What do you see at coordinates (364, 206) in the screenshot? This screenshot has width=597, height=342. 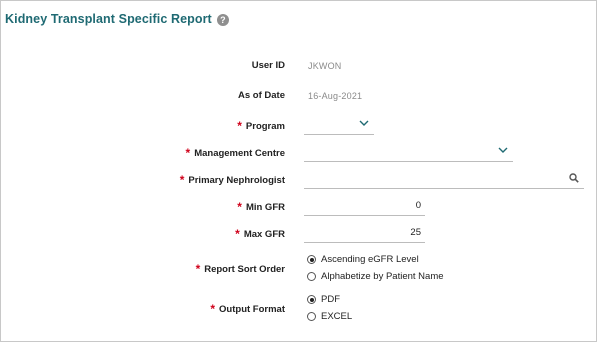 I see `min-gfr-input: 0` at bounding box center [364, 206].